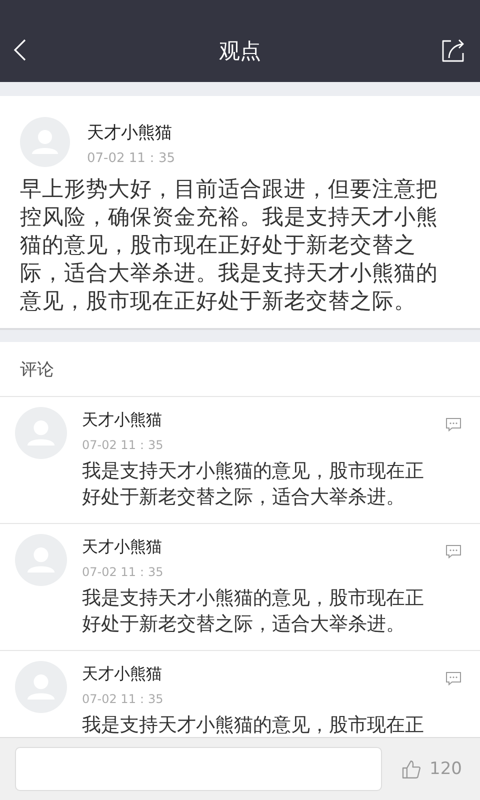  I want to click on share-icon, so click(453, 51).